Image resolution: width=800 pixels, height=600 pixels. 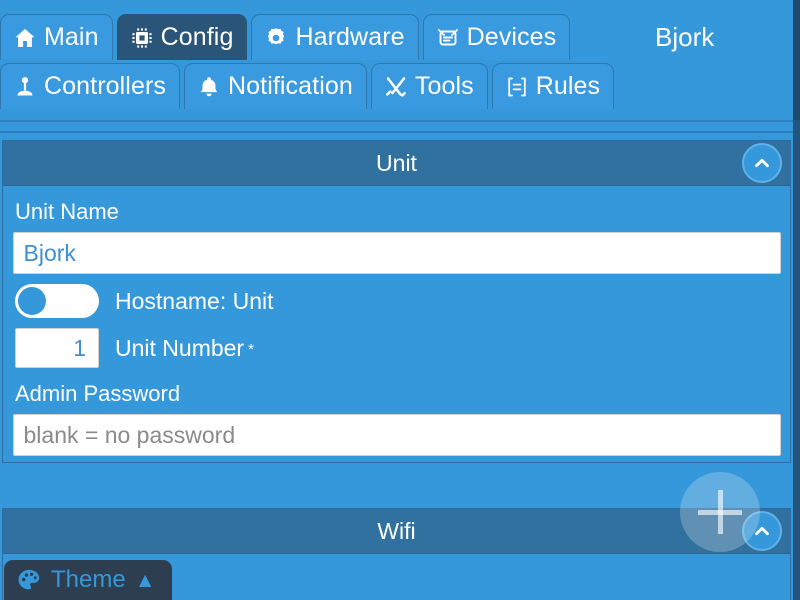 What do you see at coordinates (194, 300) in the screenshot?
I see `hostname-toggle-label: Hostname: Unit` at bounding box center [194, 300].